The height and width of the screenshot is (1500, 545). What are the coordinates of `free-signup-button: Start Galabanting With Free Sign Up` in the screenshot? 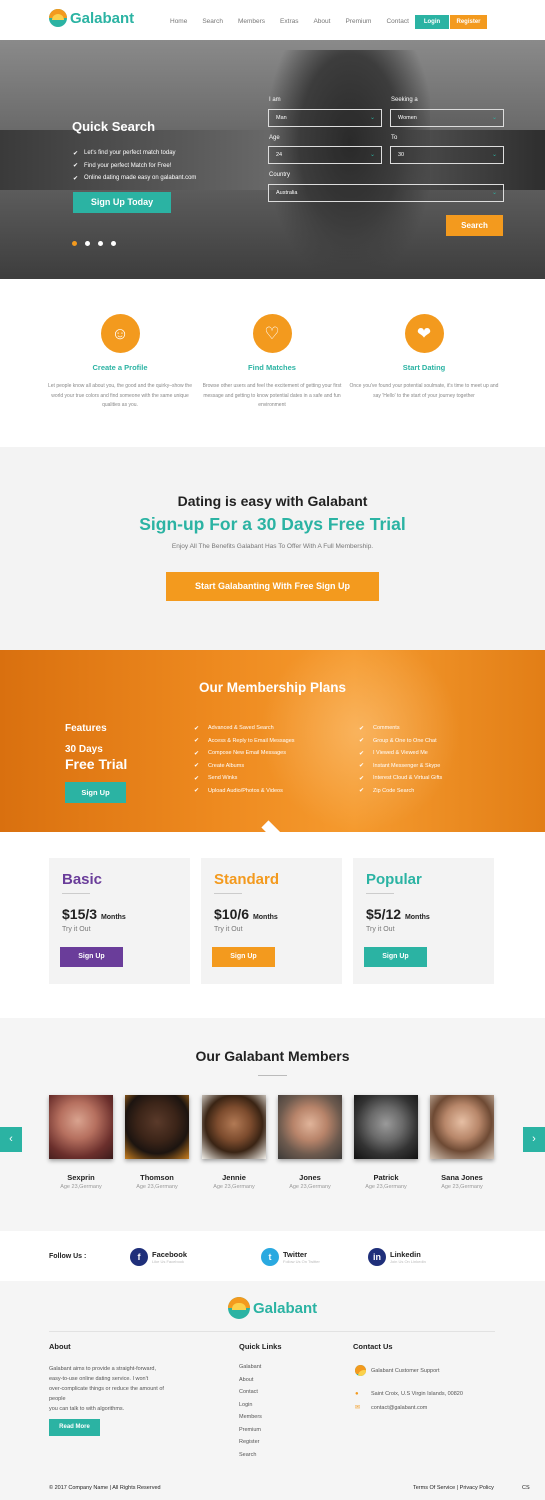 It's located at (272, 586).